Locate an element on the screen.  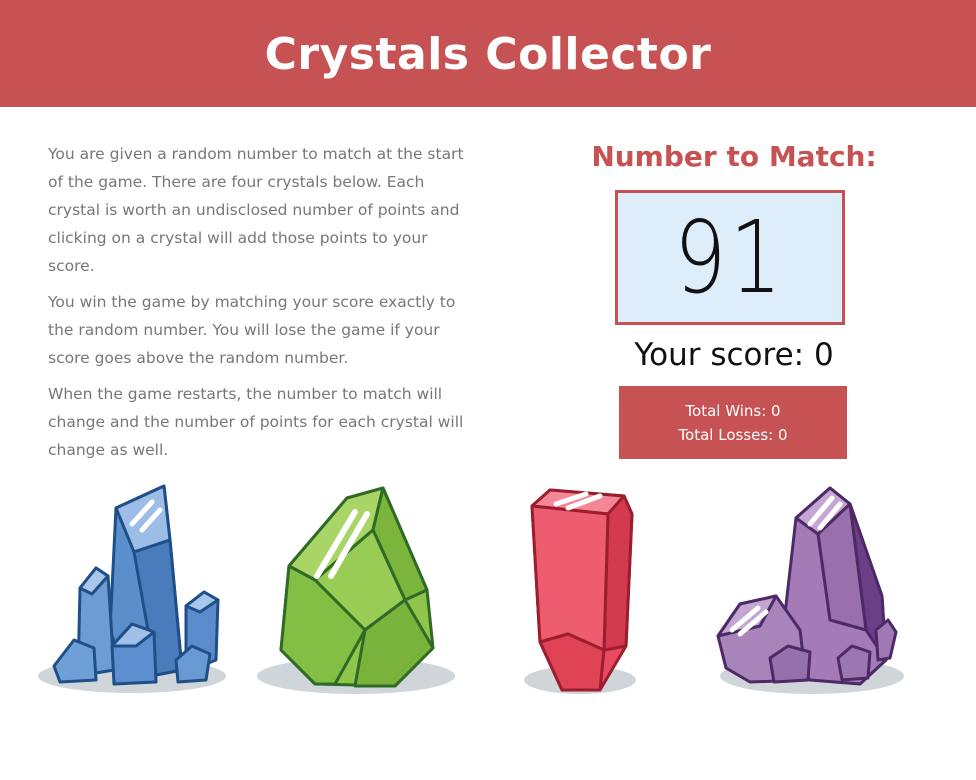
target-number-box: 91 is located at coordinates (730, 257).